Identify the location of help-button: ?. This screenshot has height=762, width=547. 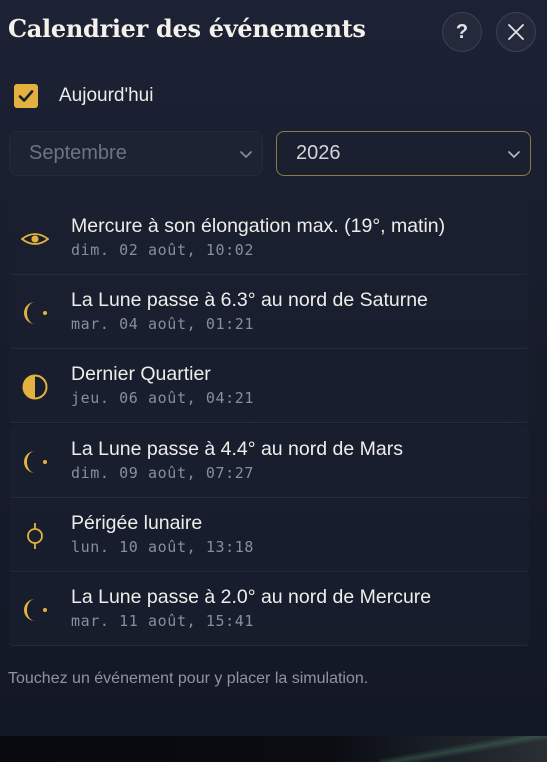
(462, 32).